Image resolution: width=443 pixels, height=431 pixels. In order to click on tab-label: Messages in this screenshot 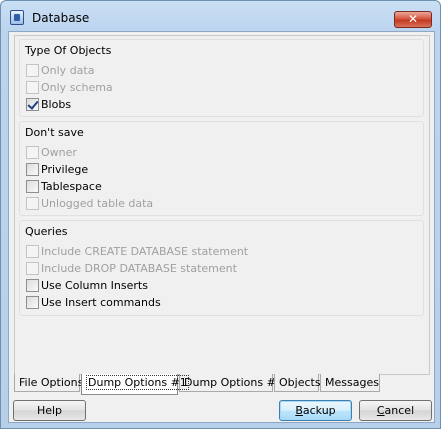, I will do `click(352, 382)`.